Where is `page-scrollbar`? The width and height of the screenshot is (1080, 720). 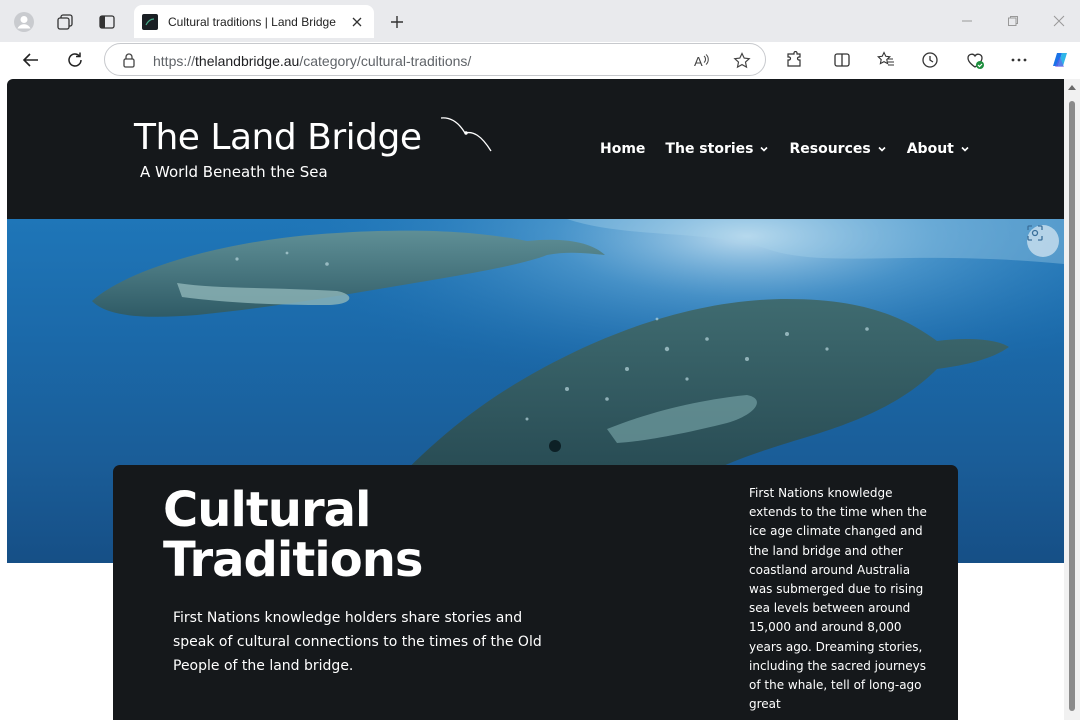 page-scrollbar is located at coordinates (1072, 399).